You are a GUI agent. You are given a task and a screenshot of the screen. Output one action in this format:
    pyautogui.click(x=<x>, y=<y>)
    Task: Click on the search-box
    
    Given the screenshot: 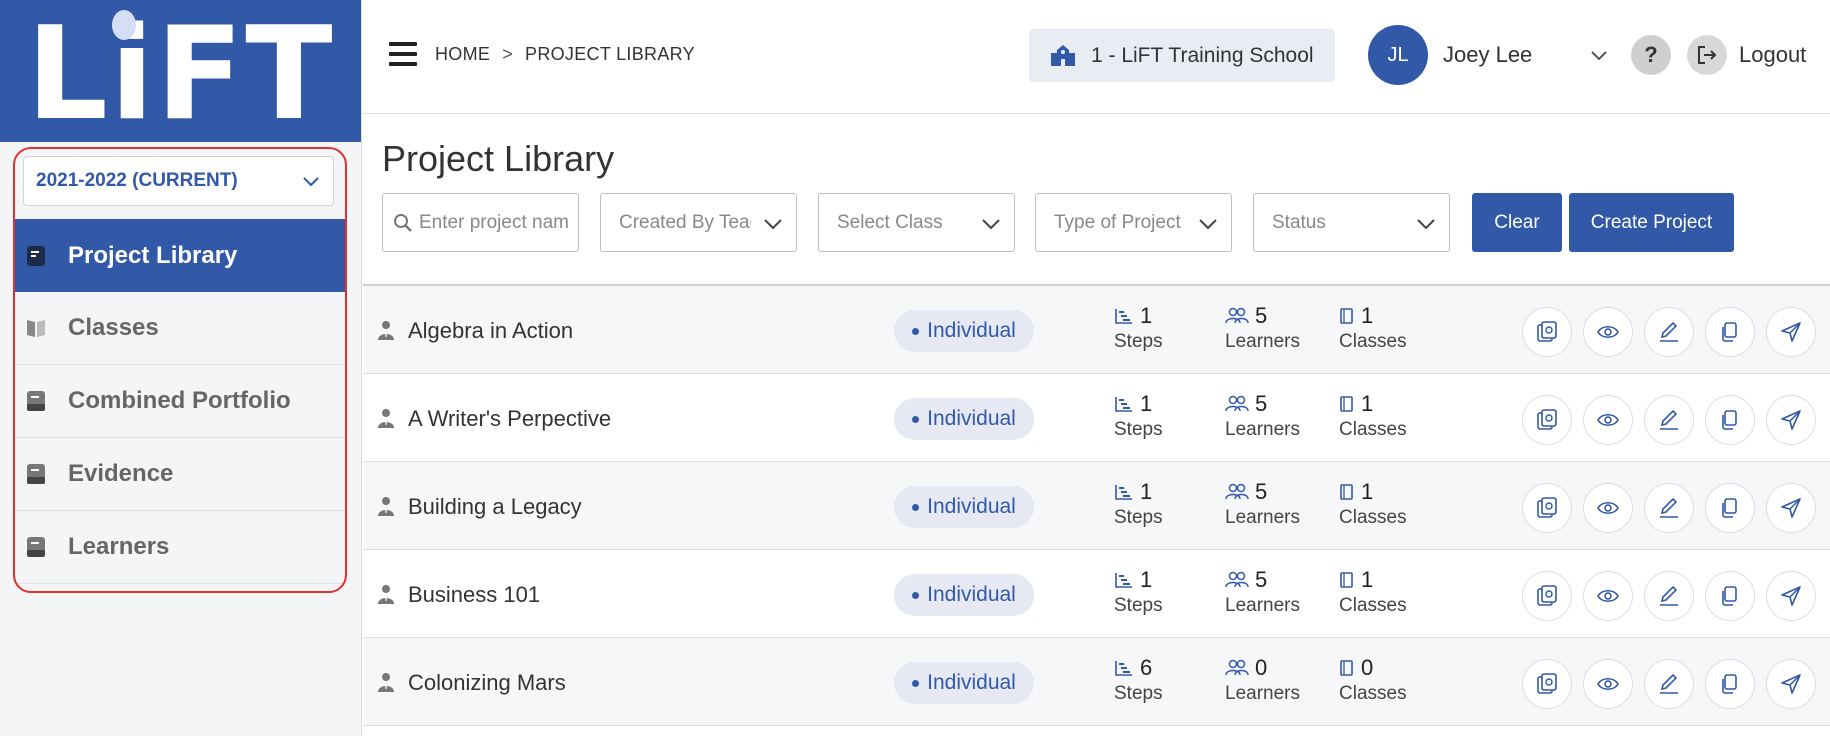 What is the action you would take?
    pyautogui.click(x=480, y=222)
    